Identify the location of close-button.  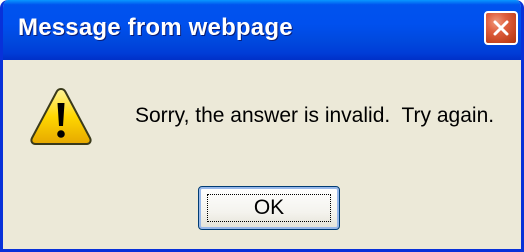
(501, 28).